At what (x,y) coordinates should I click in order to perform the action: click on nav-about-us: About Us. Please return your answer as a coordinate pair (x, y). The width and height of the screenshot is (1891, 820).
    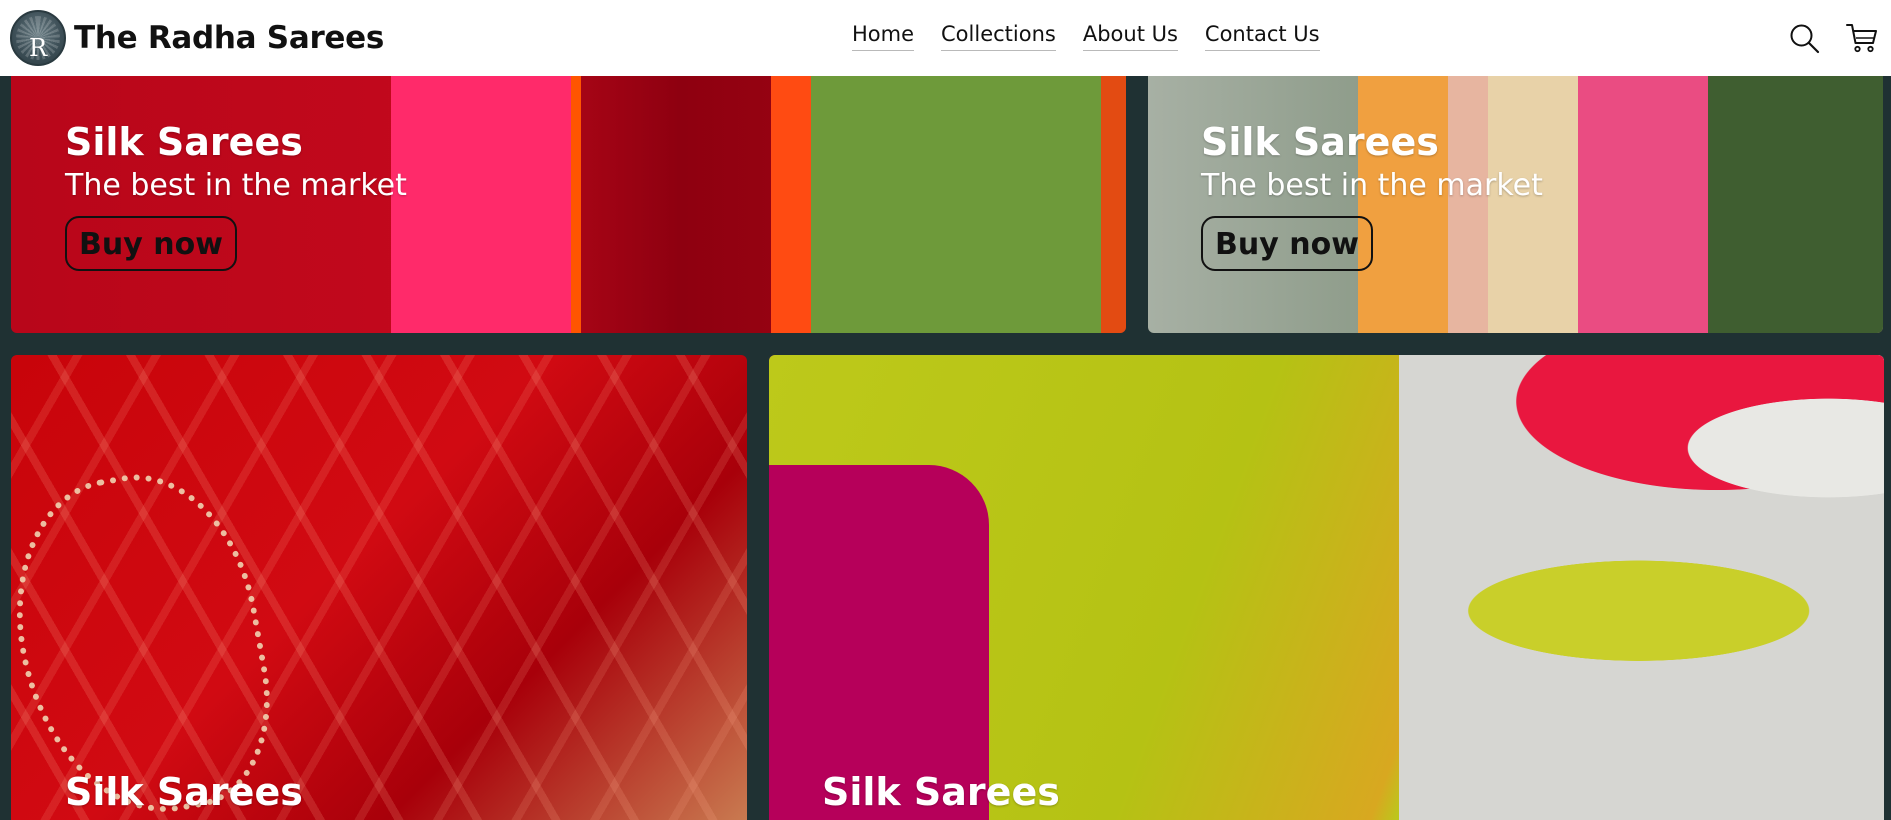
    Looking at the image, I should click on (1130, 36).